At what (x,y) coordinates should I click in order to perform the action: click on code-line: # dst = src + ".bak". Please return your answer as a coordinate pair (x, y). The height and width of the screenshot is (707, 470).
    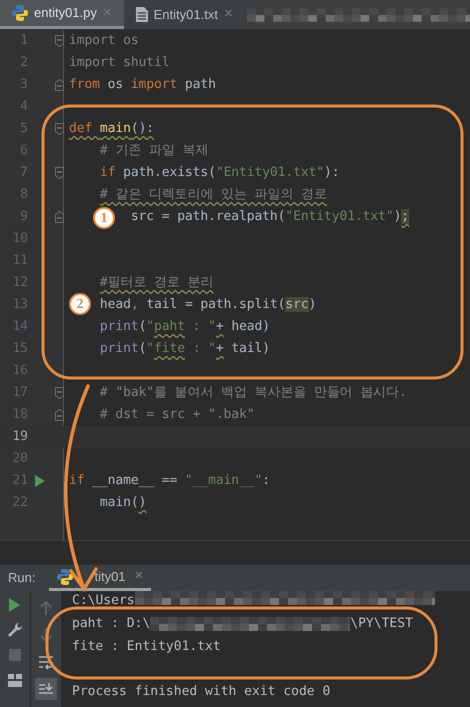
    Looking at the image, I should click on (176, 415).